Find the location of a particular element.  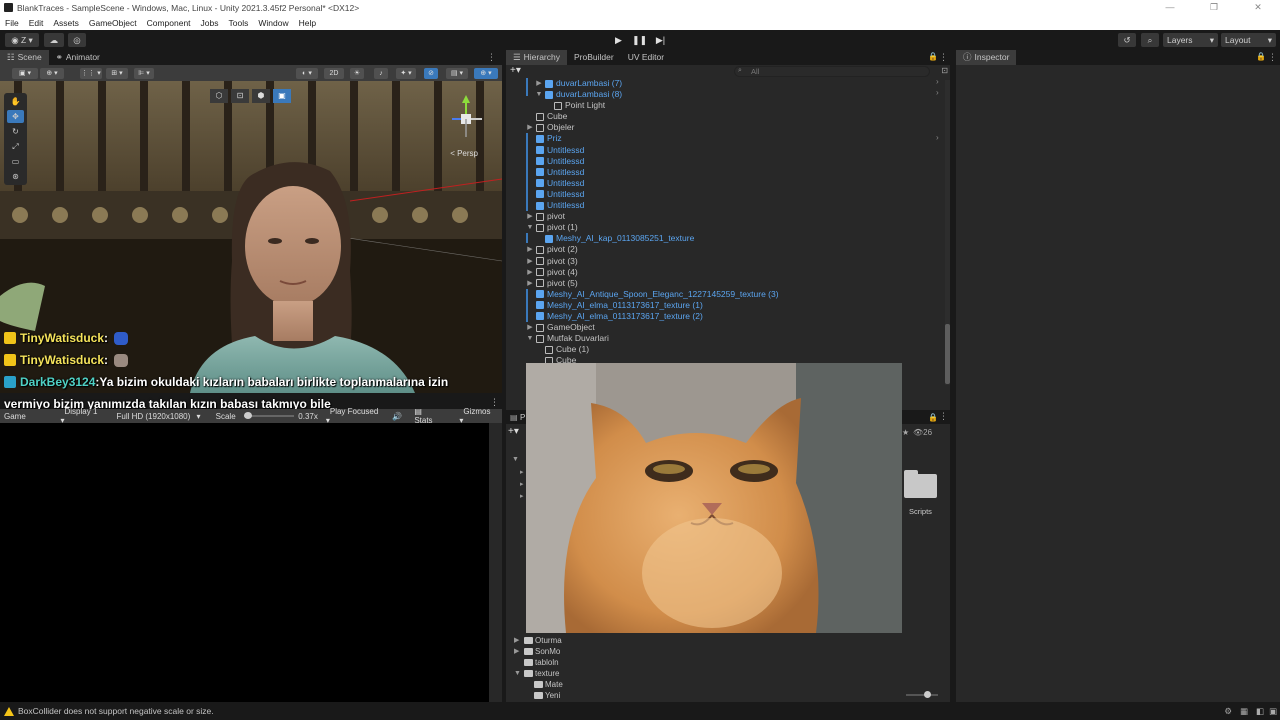

hierarchy-row: ▶ pivot (5) is located at coordinates (728, 283).